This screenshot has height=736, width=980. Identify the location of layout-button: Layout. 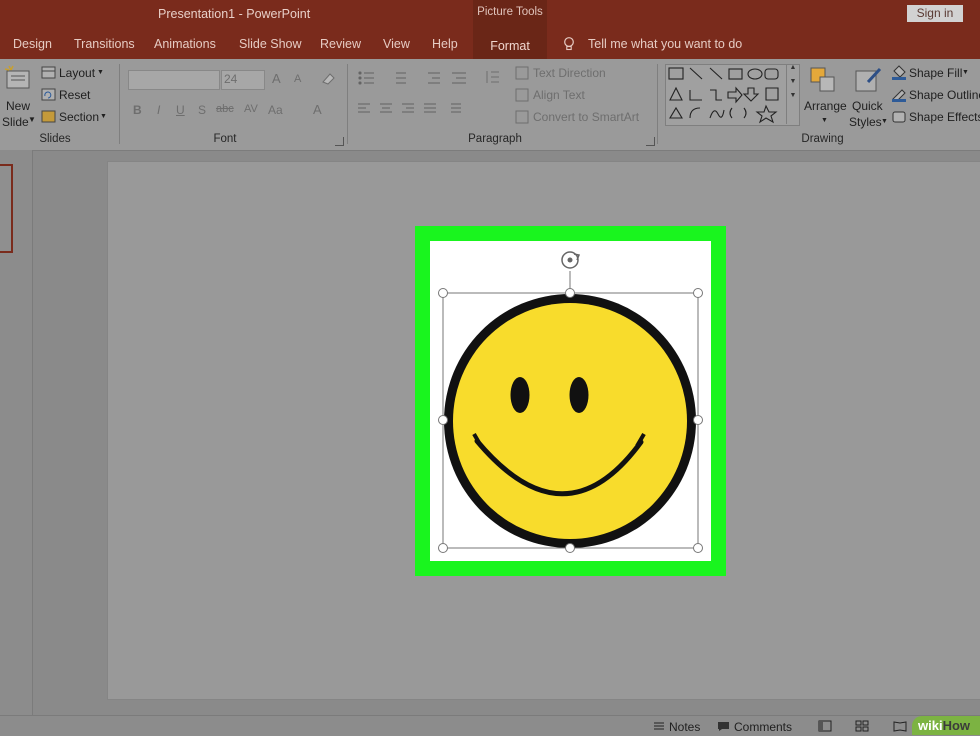
(77, 73).